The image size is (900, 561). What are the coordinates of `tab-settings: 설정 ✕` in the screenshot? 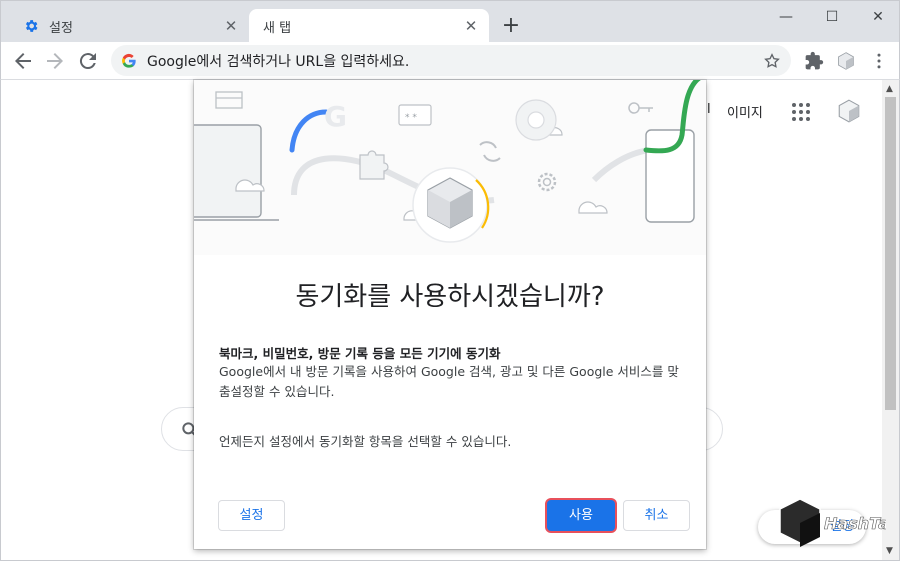 It's located at (129, 26).